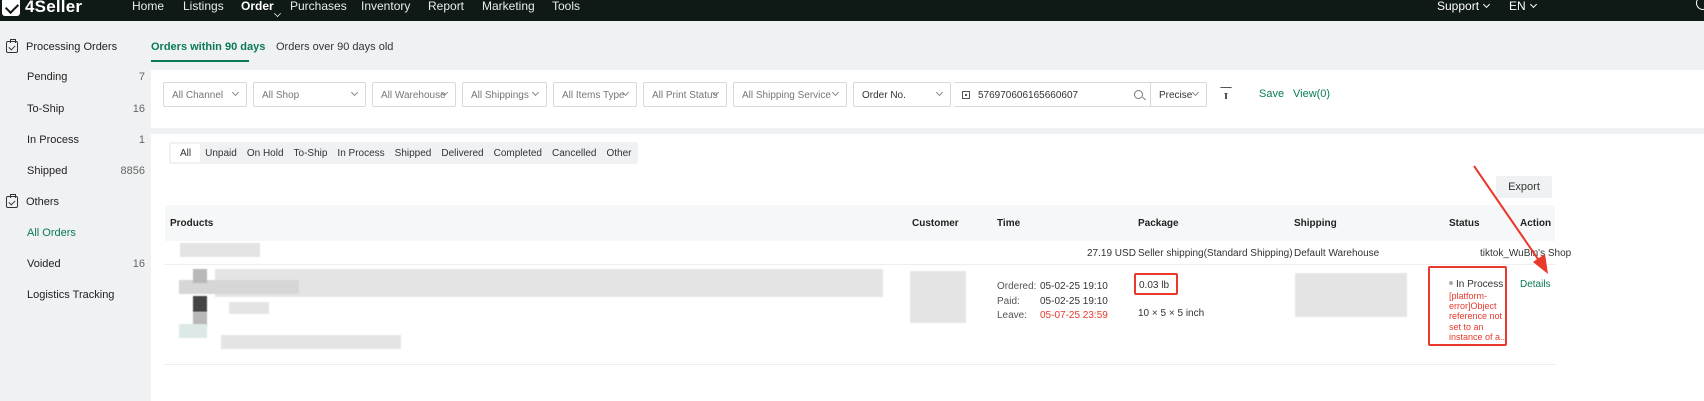 This screenshot has width=1704, height=401. I want to click on match-mode-select: Precise, so click(1178, 94).